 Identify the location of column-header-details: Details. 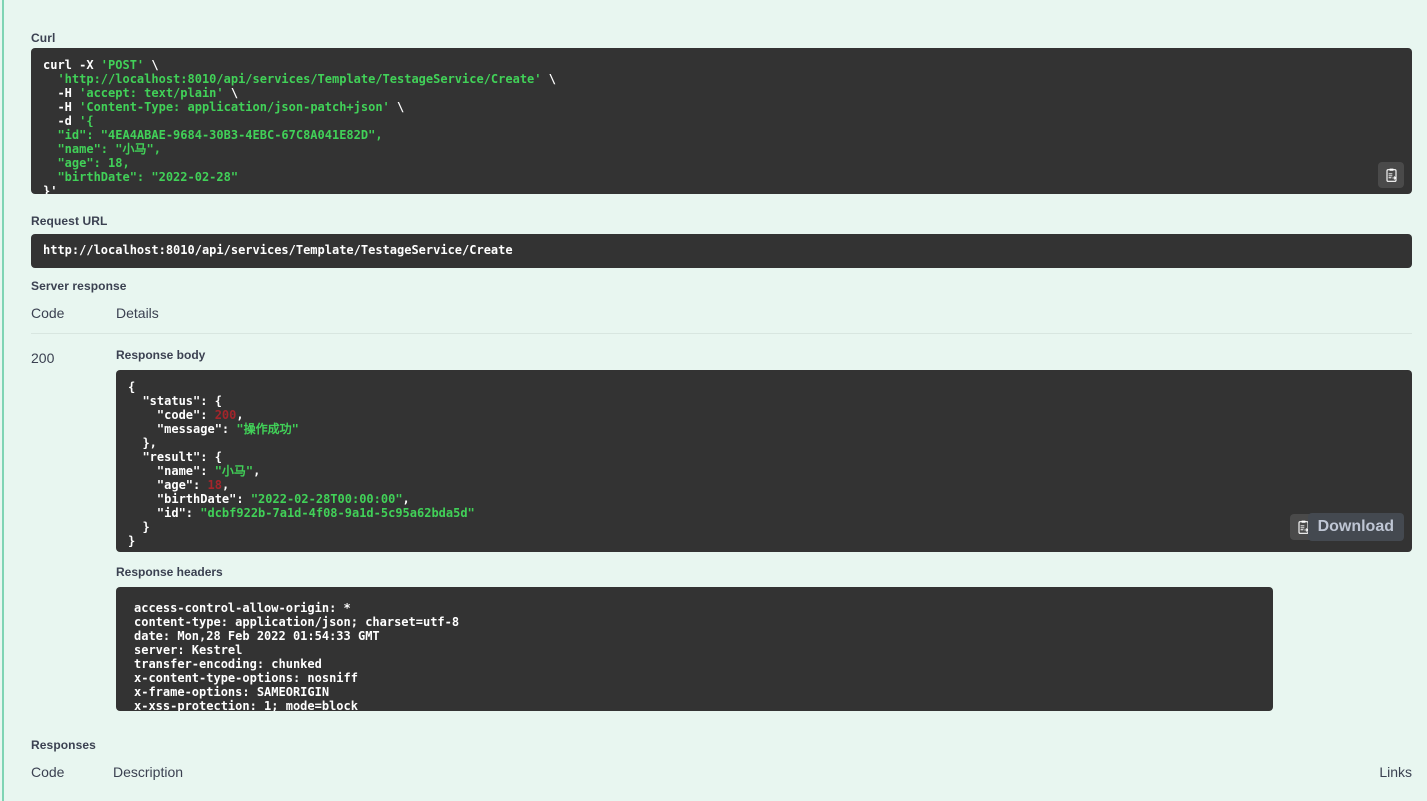
(137, 313).